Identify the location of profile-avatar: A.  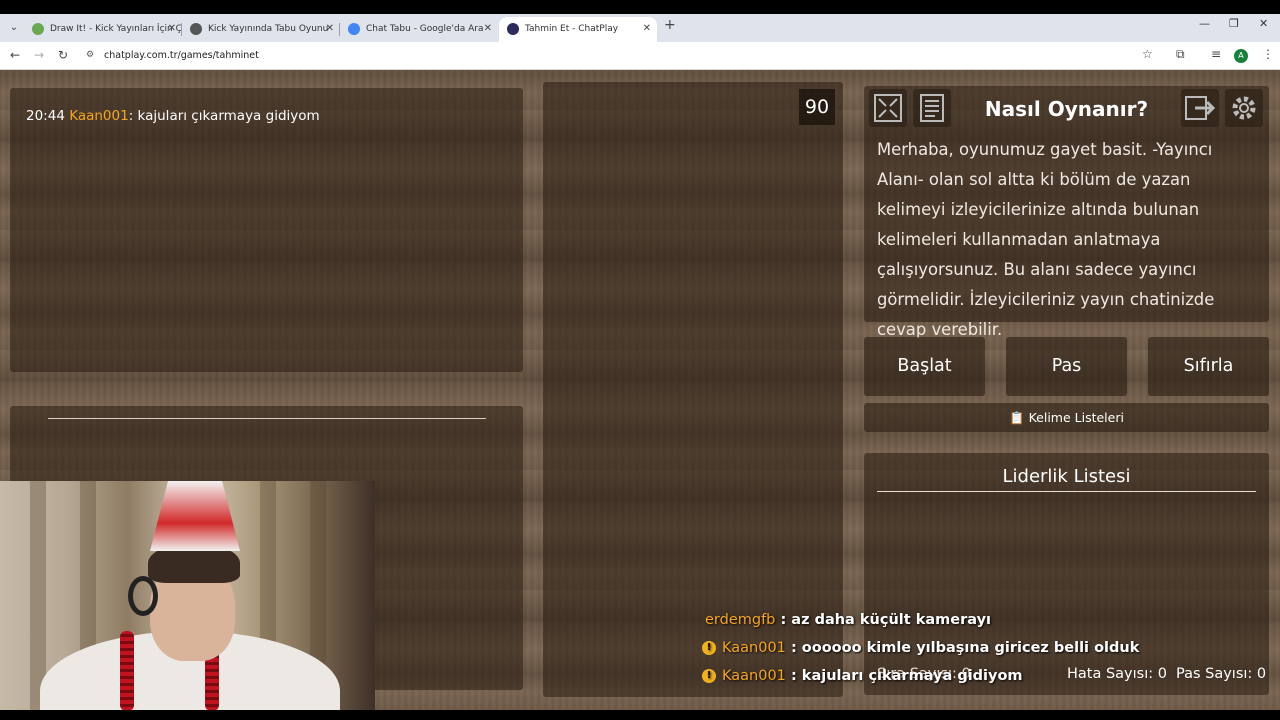
(1241, 56).